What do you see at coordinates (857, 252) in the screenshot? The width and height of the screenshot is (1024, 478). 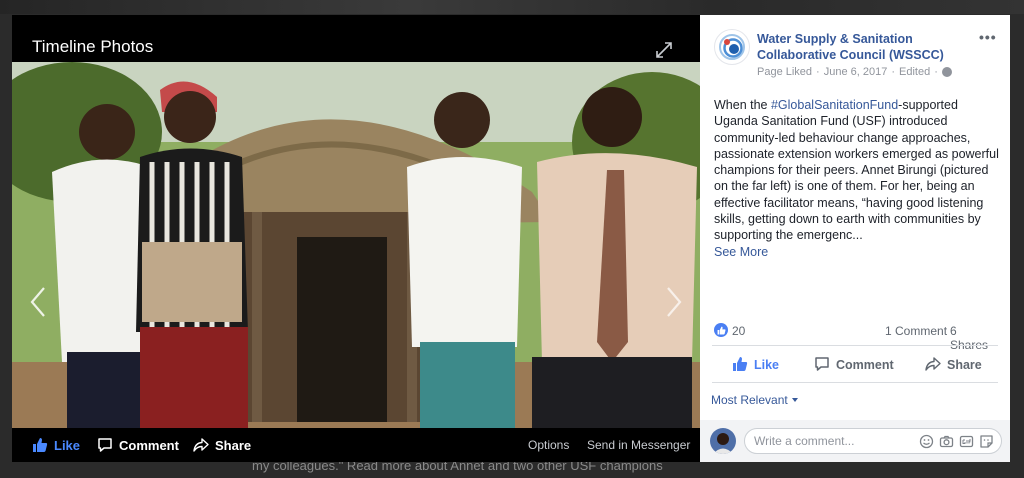 I see `see-more-link: See More` at bounding box center [857, 252].